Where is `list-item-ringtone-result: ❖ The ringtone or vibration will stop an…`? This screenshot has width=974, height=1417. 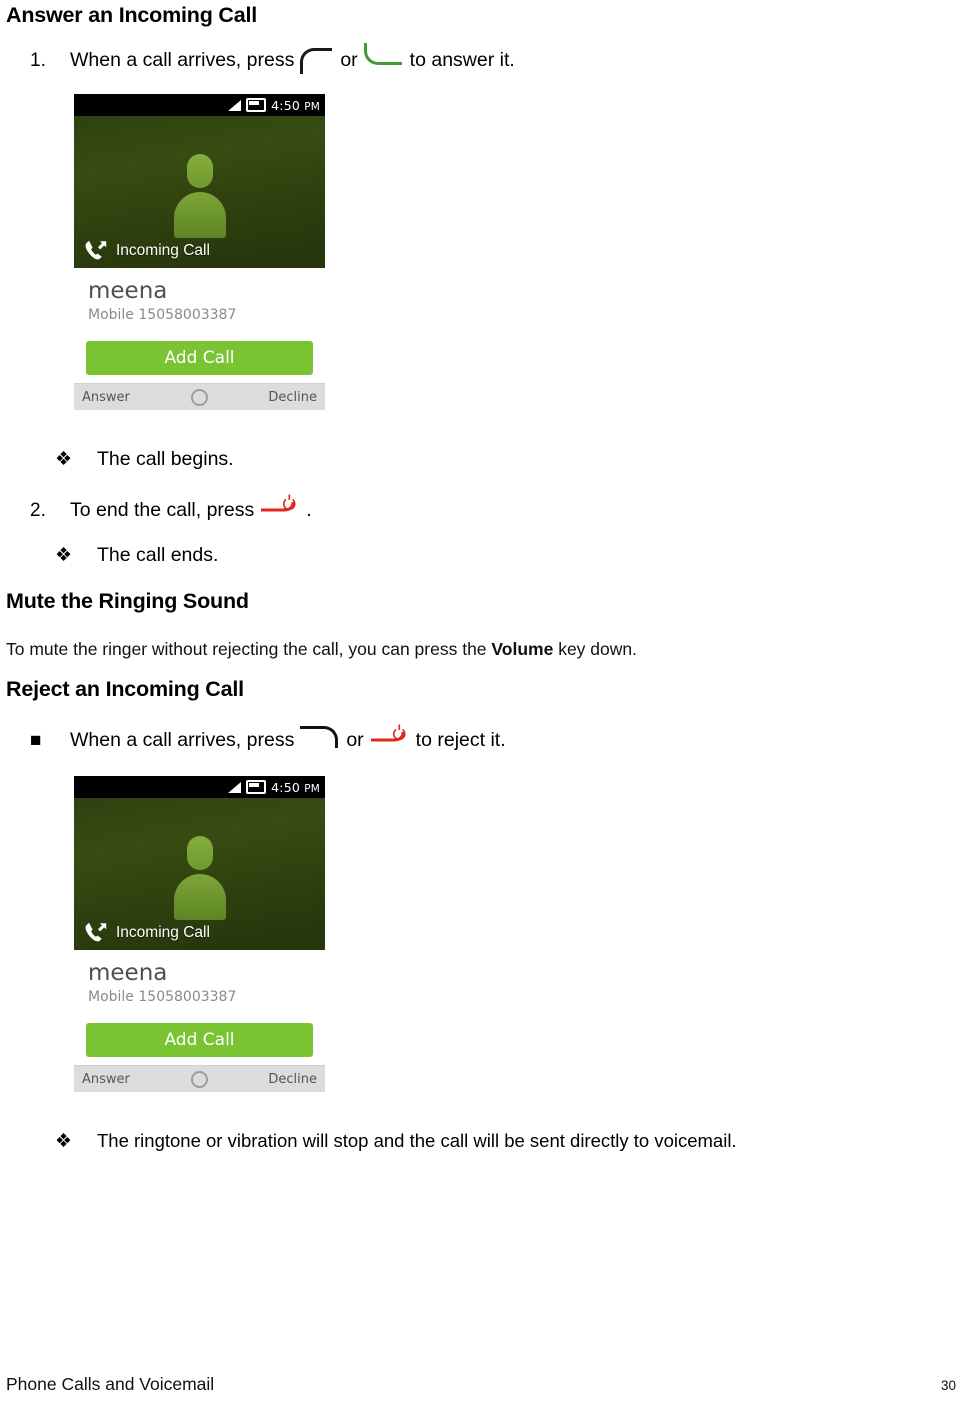 list-item-ringtone-result: ❖ The ringtone or vibration will stop an… is located at coordinates (396, 1141).